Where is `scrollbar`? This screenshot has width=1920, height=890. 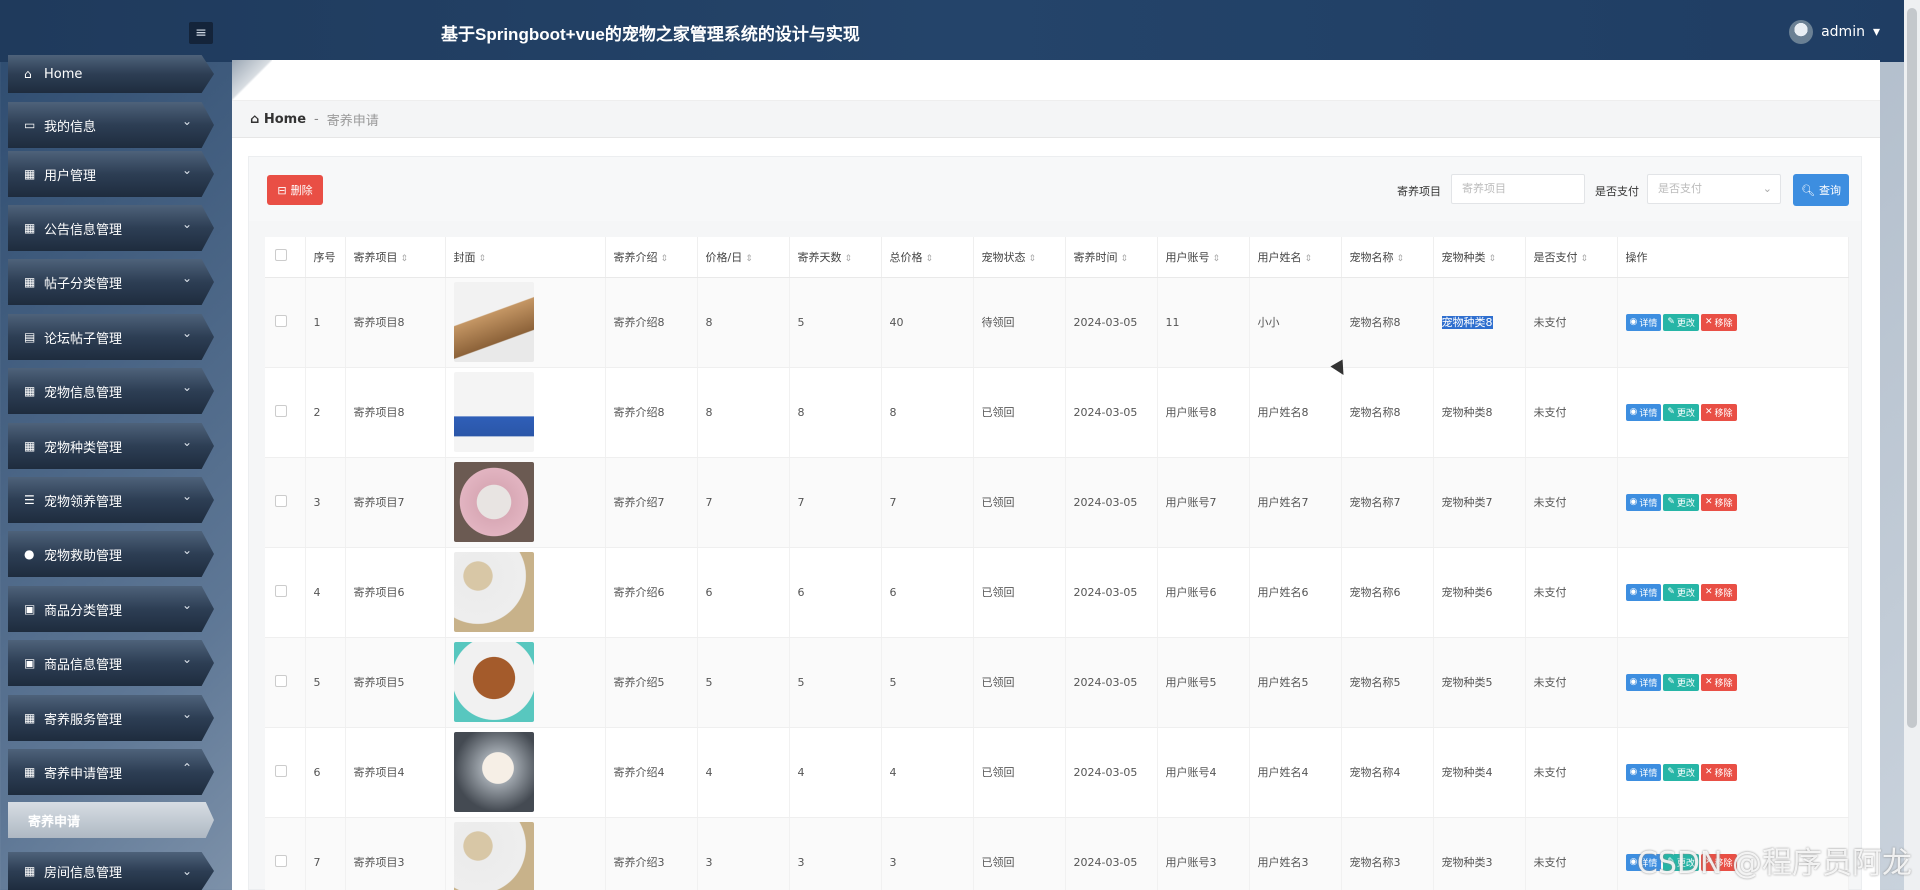
scrollbar is located at coordinates (1912, 445).